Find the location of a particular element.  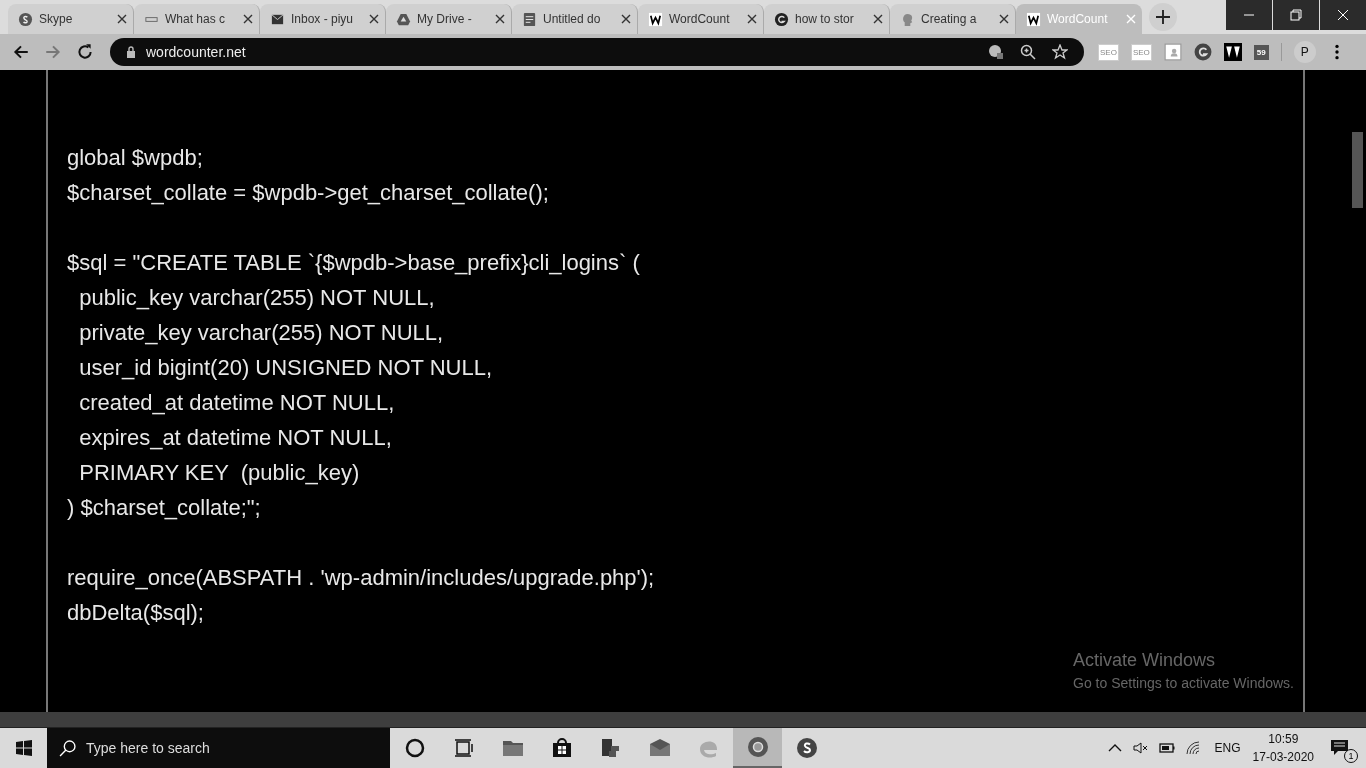

tab-title: Untitled do is located at coordinates (572, 19).